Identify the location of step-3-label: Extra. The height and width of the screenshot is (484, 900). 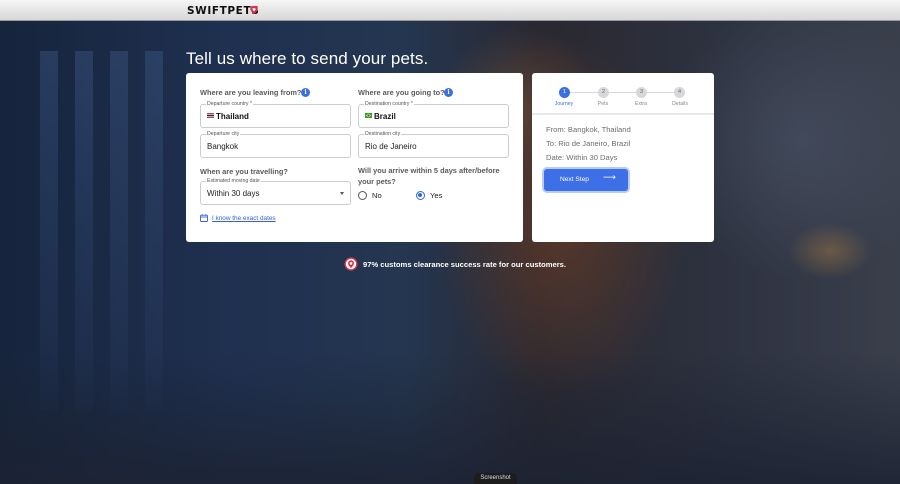
(641, 104).